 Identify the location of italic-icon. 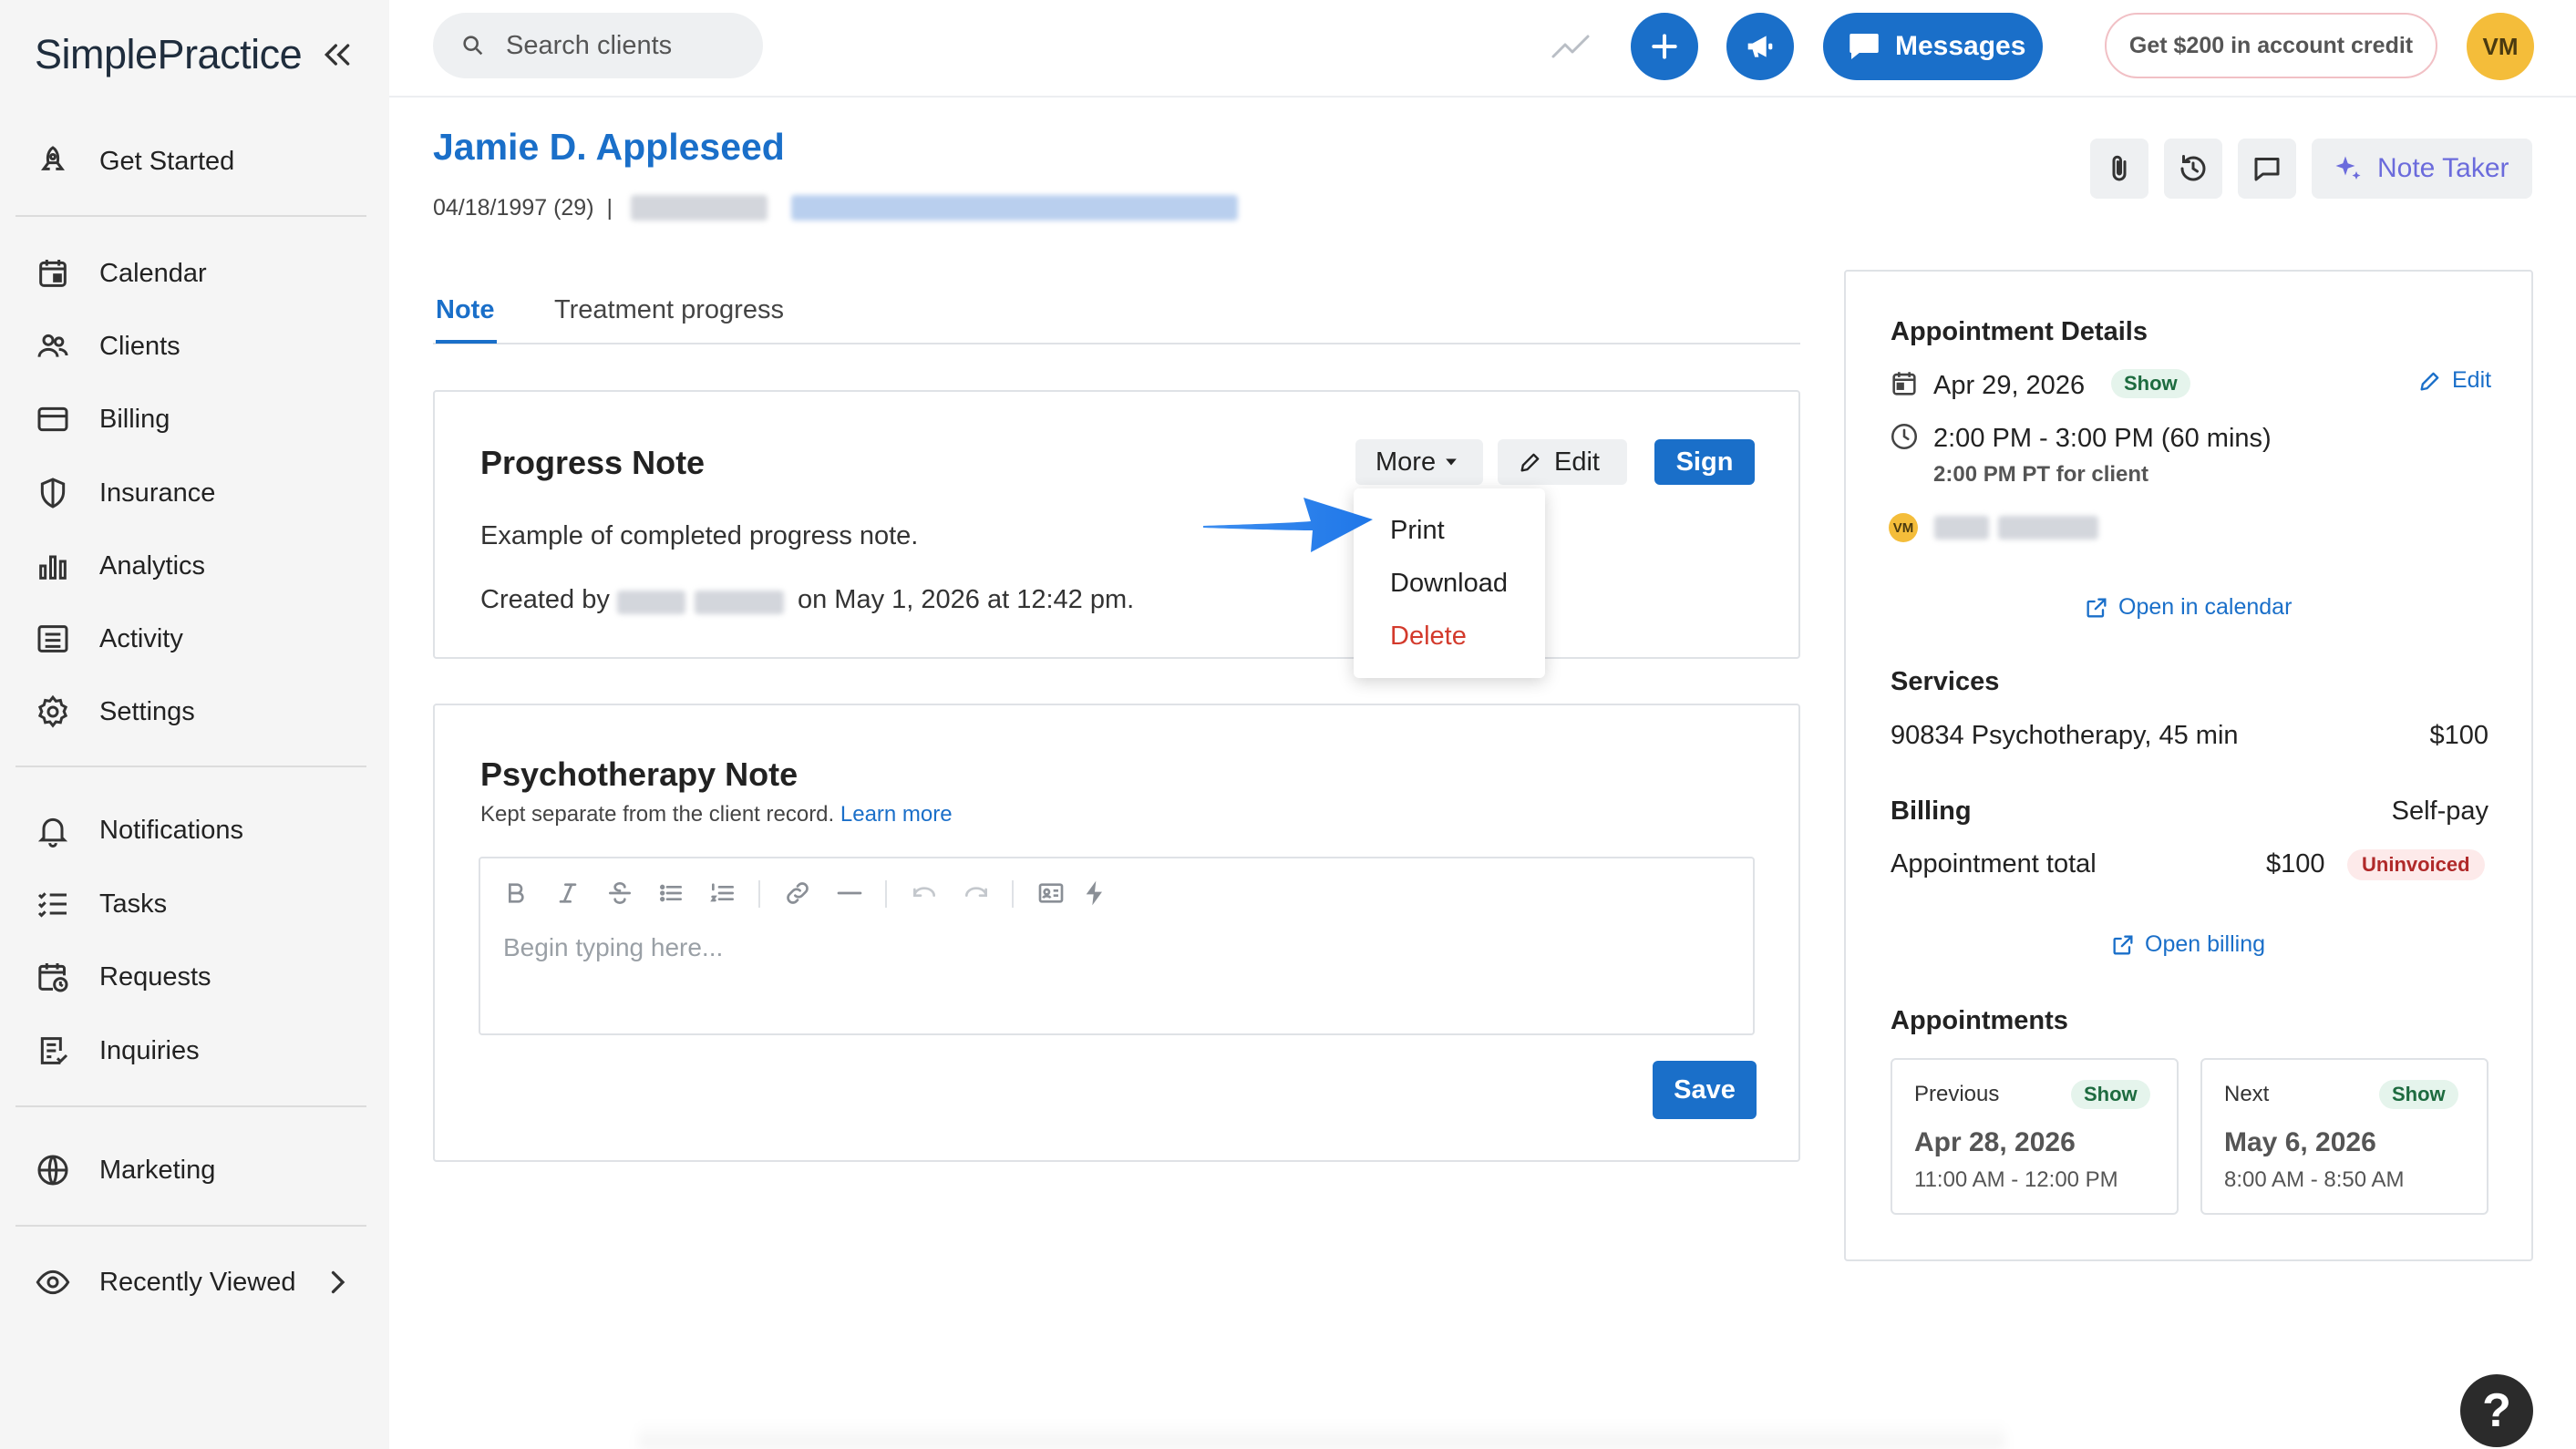
(567, 893).